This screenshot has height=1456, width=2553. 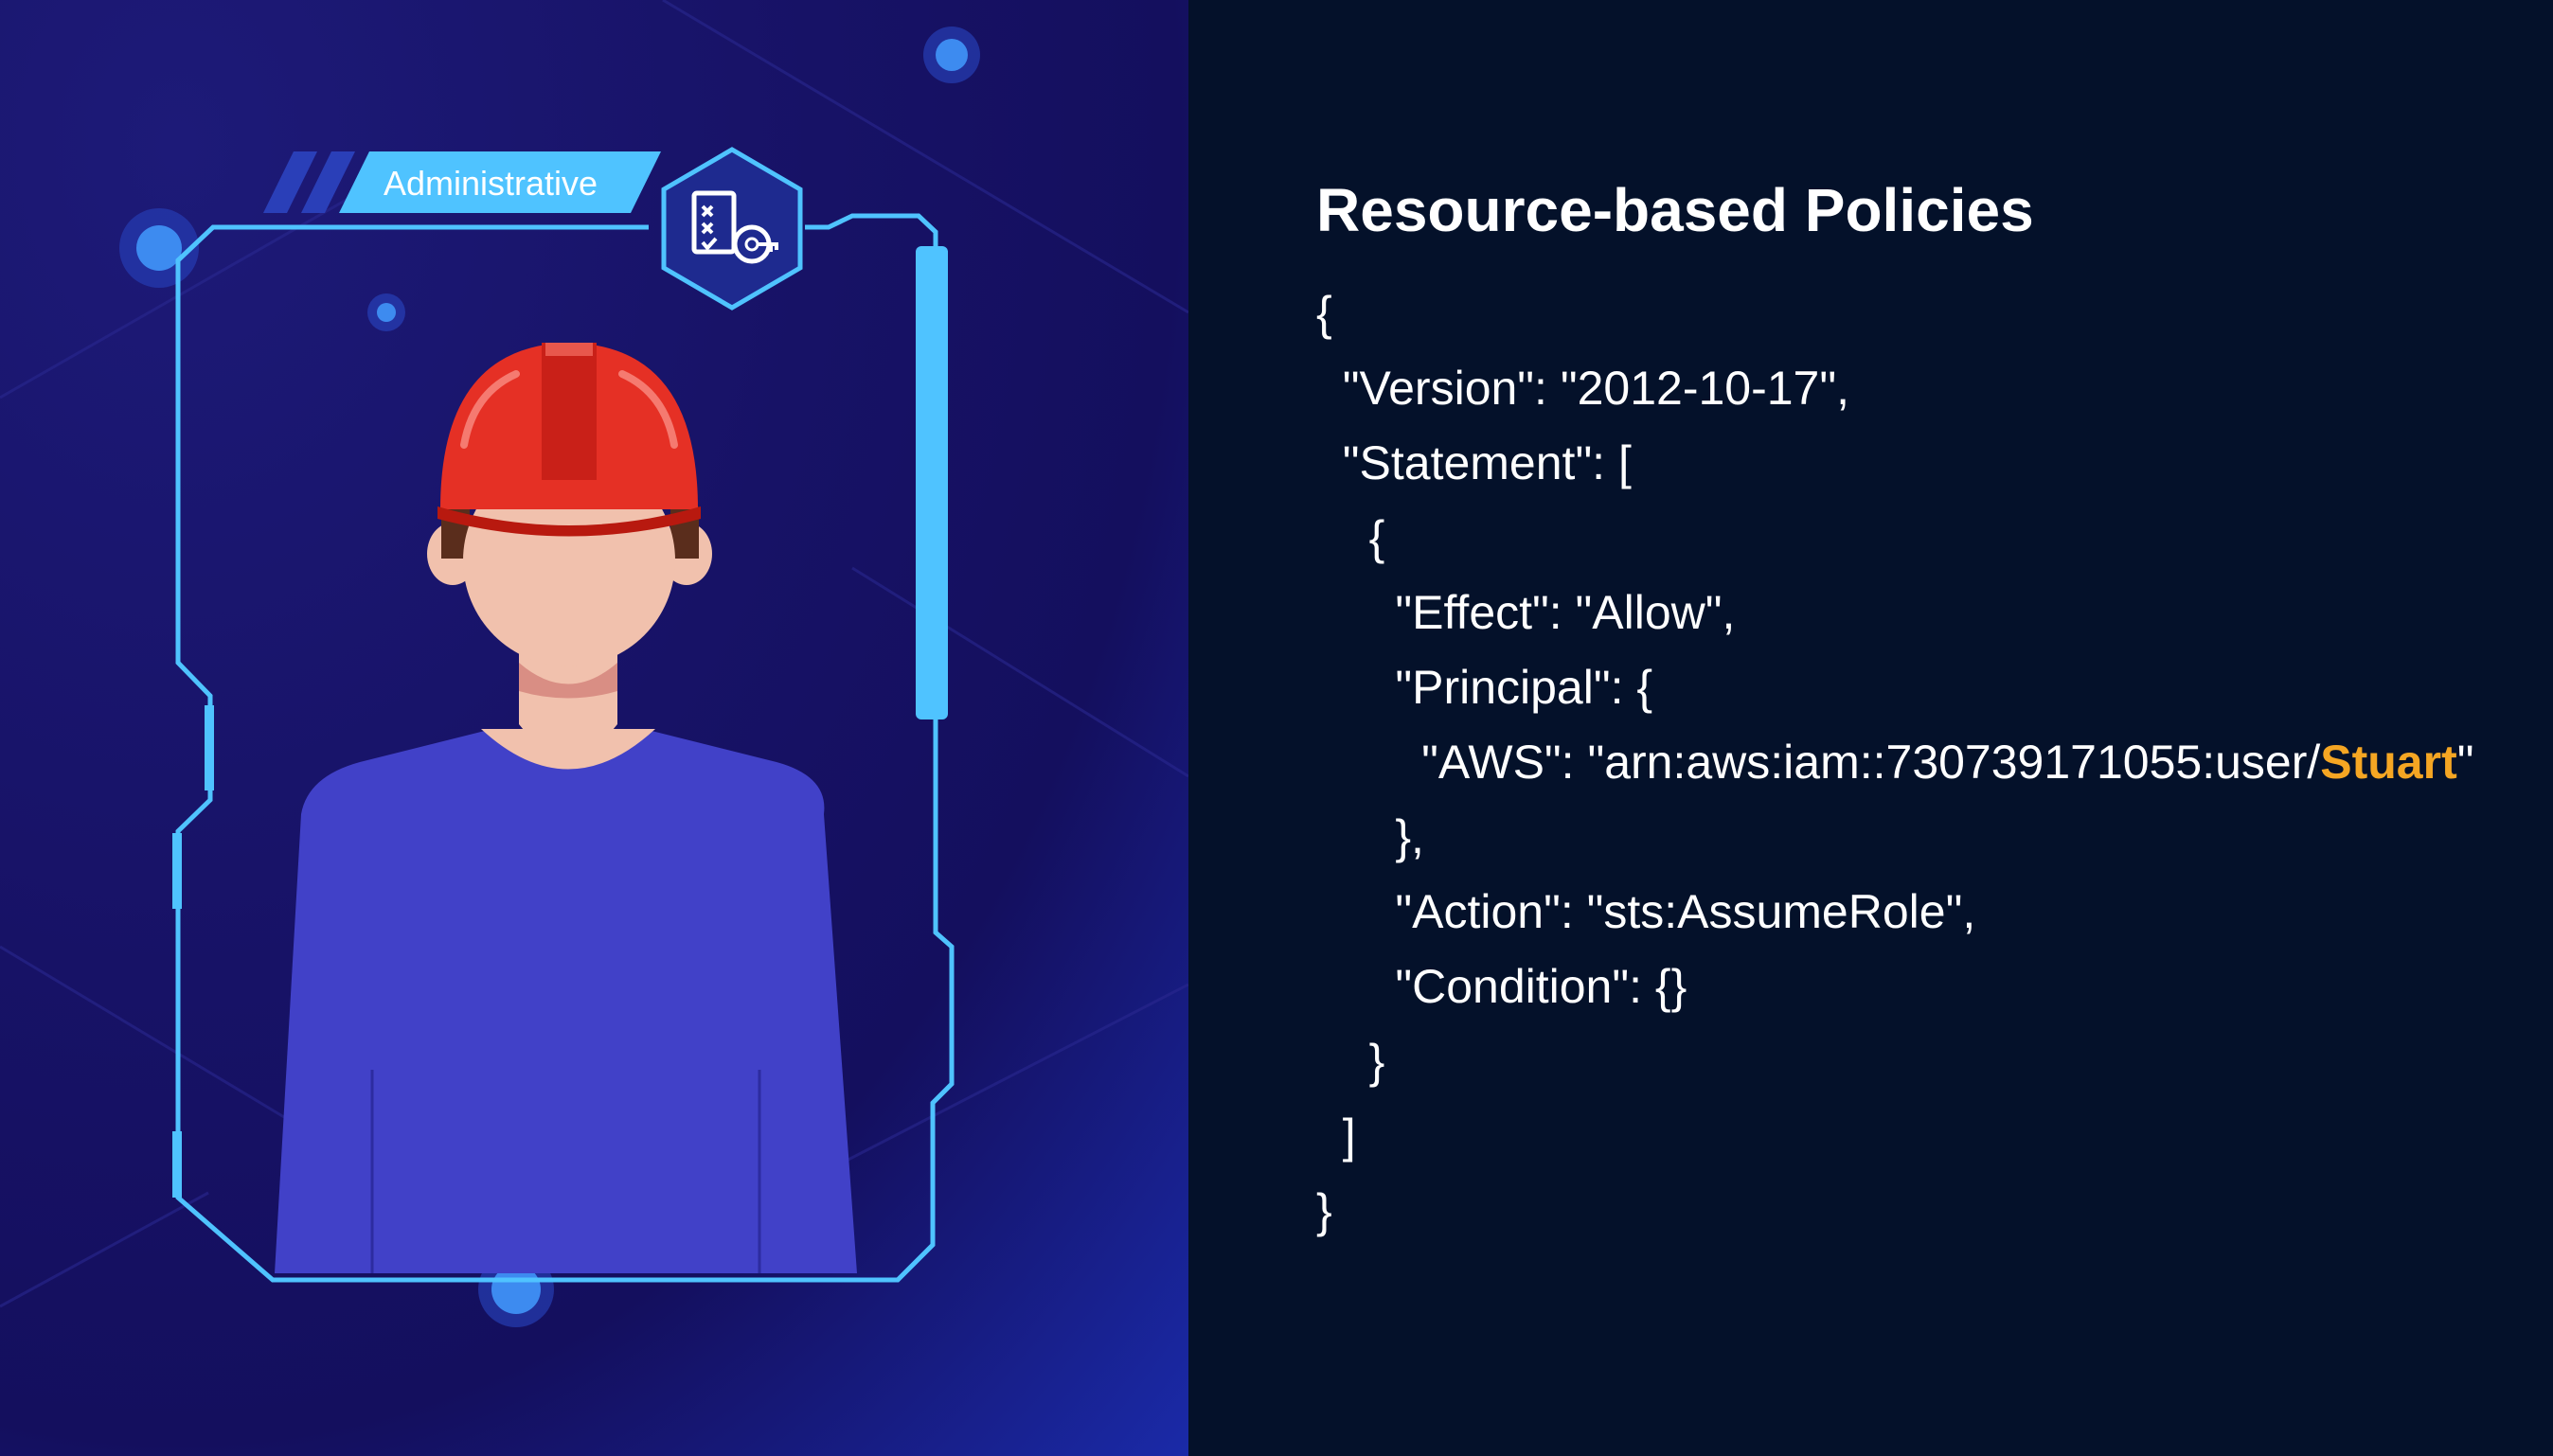 What do you see at coordinates (1526, 613) in the screenshot?
I see `code-line: "Effect": "Allow",` at bounding box center [1526, 613].